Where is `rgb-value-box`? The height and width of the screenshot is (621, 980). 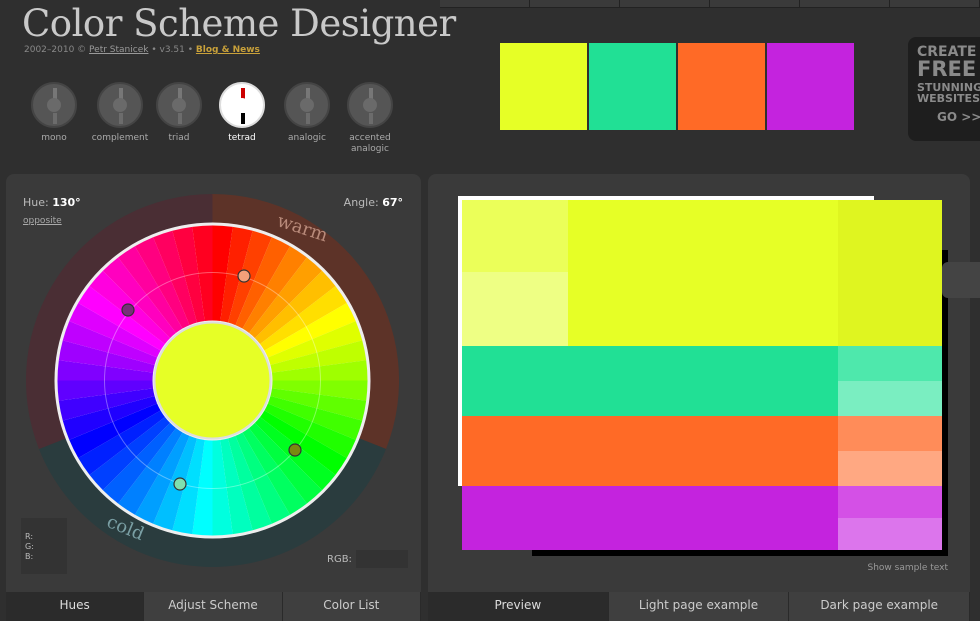
rgb-value-box is located at coordinates (382, 559).